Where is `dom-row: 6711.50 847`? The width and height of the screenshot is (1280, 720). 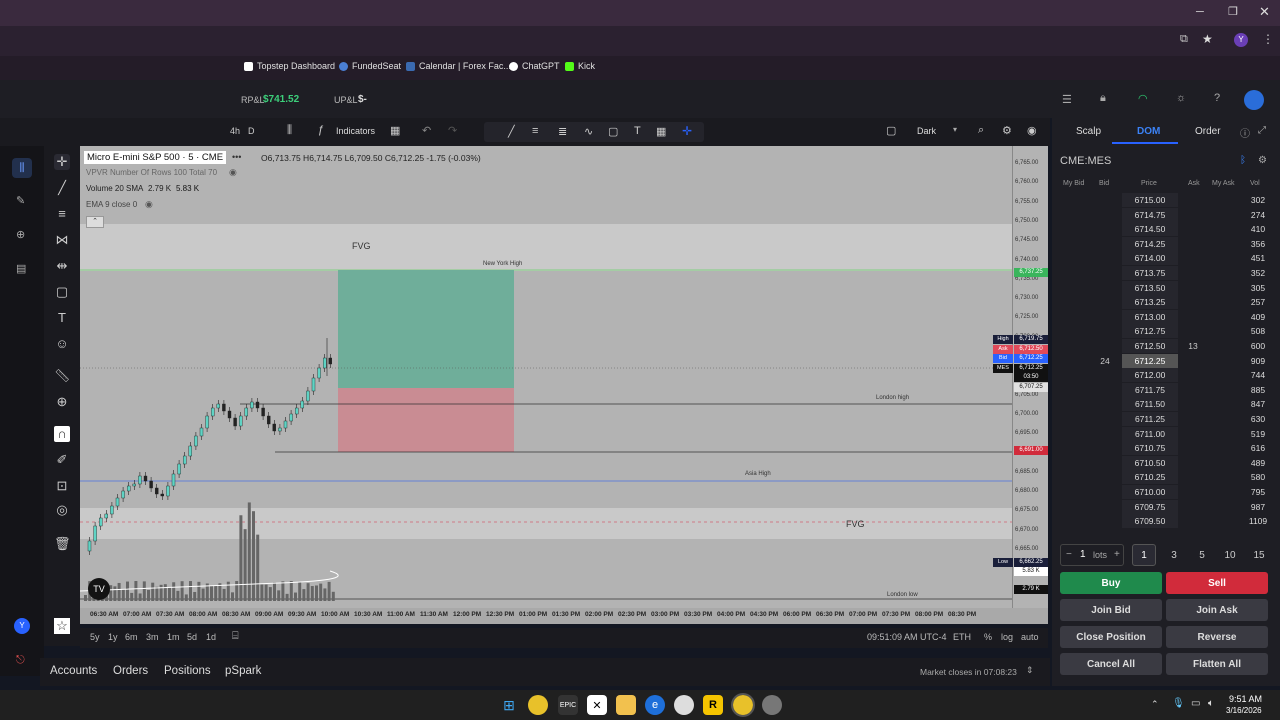
dom-row: 6711.50 847 is located at coordinates (1166, 404).